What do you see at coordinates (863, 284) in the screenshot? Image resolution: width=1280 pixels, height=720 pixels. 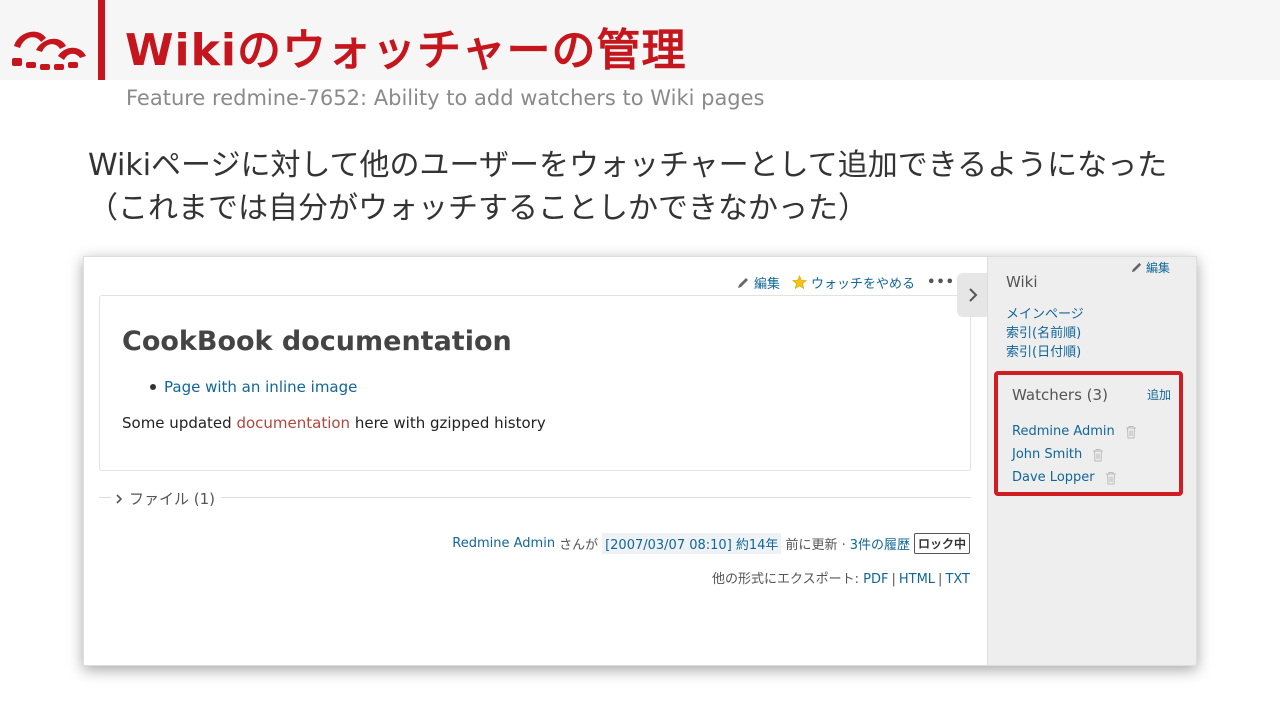 I see `unwatch-label: ウォッチをやめる` at bounding box center [863, 284].